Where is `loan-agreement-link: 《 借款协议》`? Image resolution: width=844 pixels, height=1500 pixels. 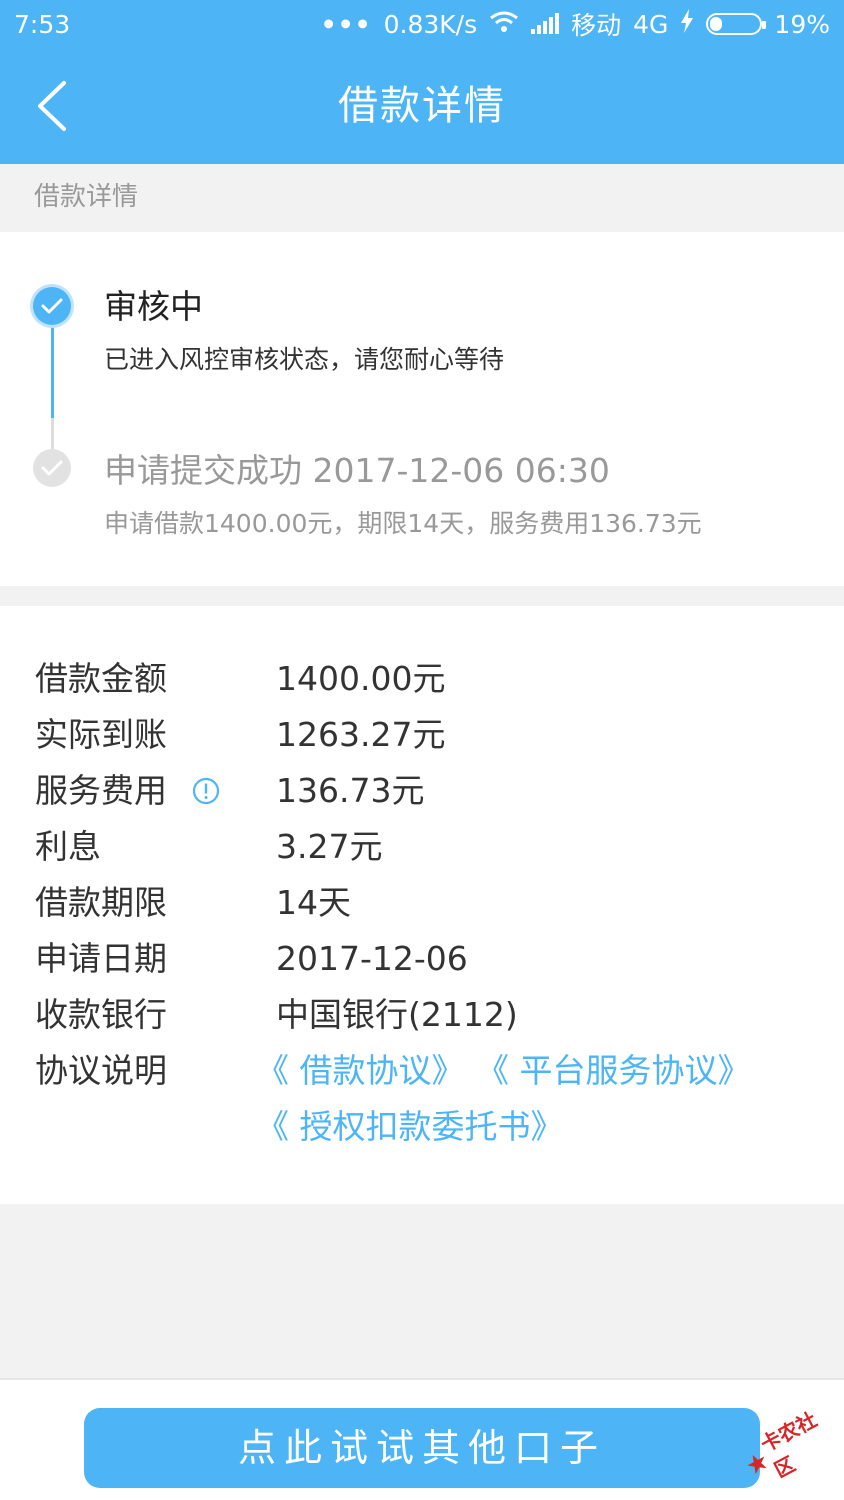 loan-agreement-link: 《 借款协议》 is located at coordinates (360, 1071).